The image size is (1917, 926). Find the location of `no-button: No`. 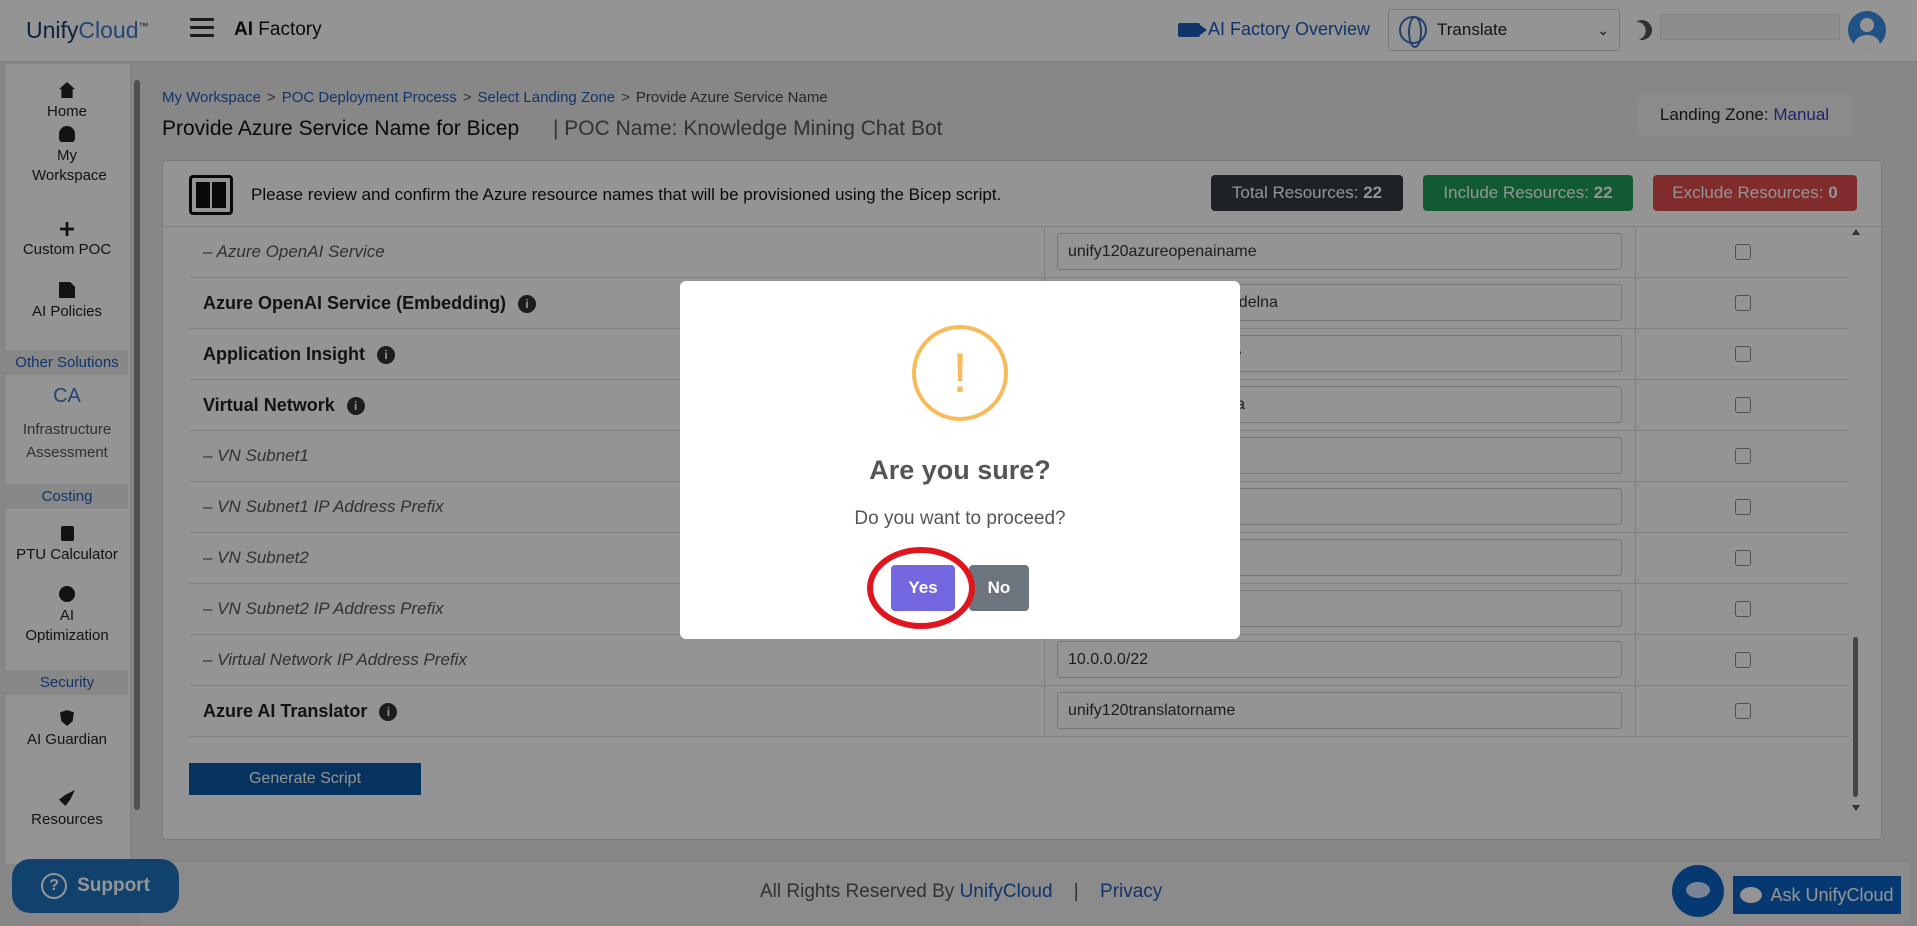

no-button: No is located at coordinates (999, 588).